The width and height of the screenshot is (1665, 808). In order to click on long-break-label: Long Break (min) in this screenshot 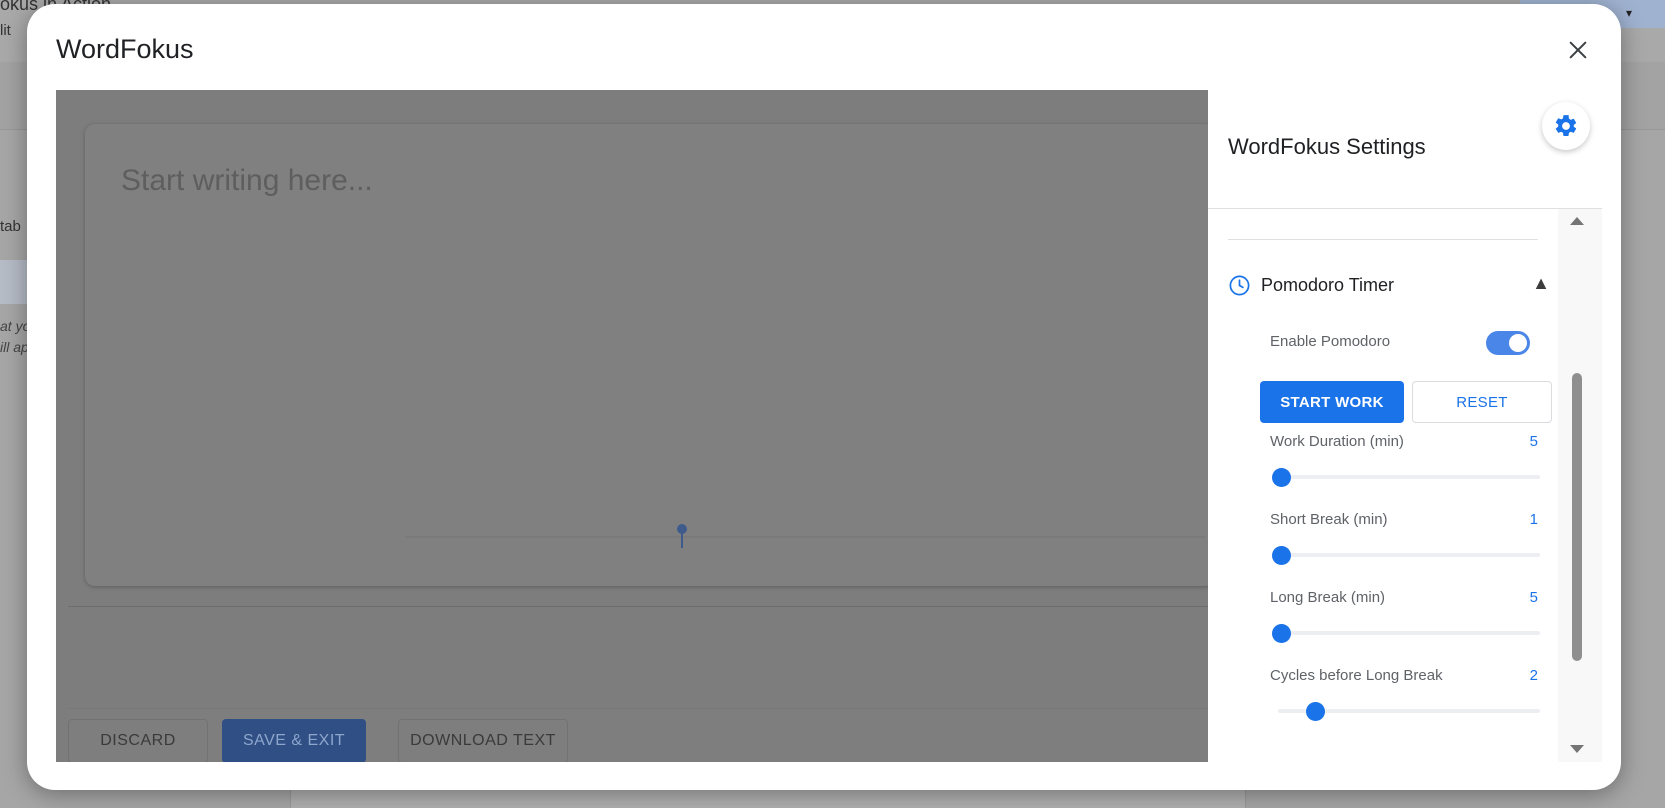, I will do `click(1328, 597)`.